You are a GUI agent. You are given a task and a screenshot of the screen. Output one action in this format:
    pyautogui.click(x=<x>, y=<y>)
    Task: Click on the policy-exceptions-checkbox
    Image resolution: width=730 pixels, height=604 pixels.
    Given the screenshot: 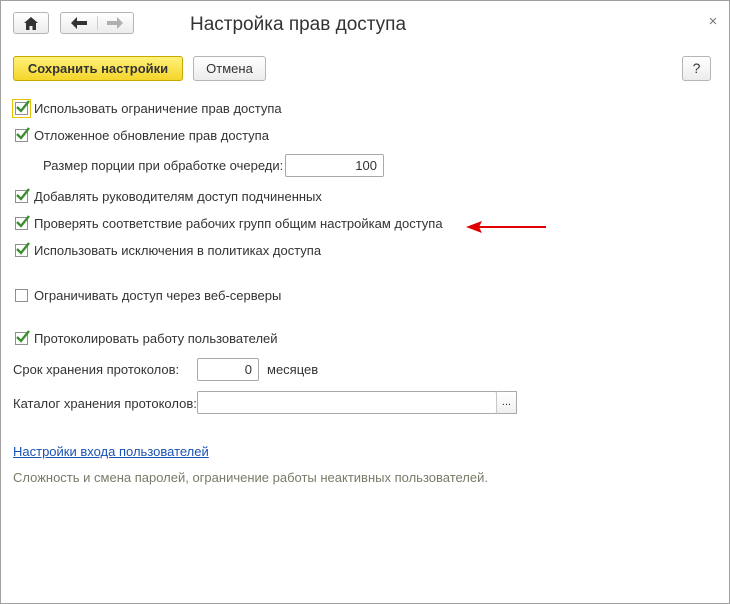 What is the action you would take?
    pyautogui.click(x=22, y=249)
    